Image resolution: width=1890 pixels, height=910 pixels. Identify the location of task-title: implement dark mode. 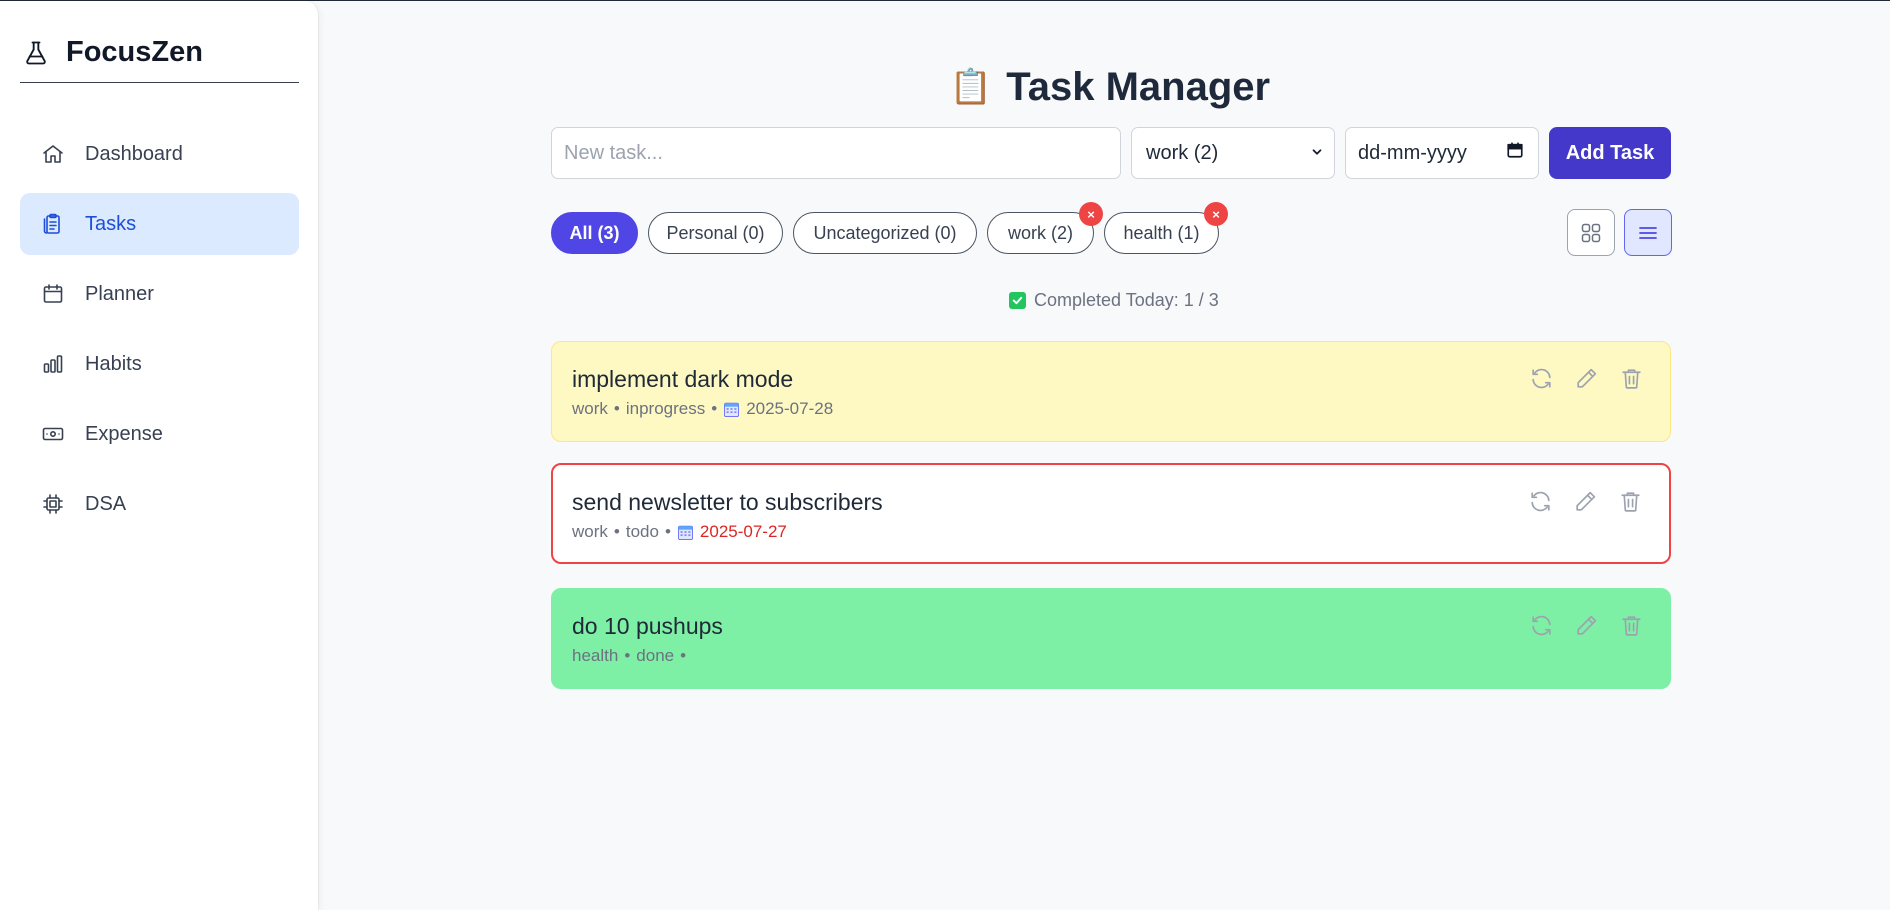
(683, 379).